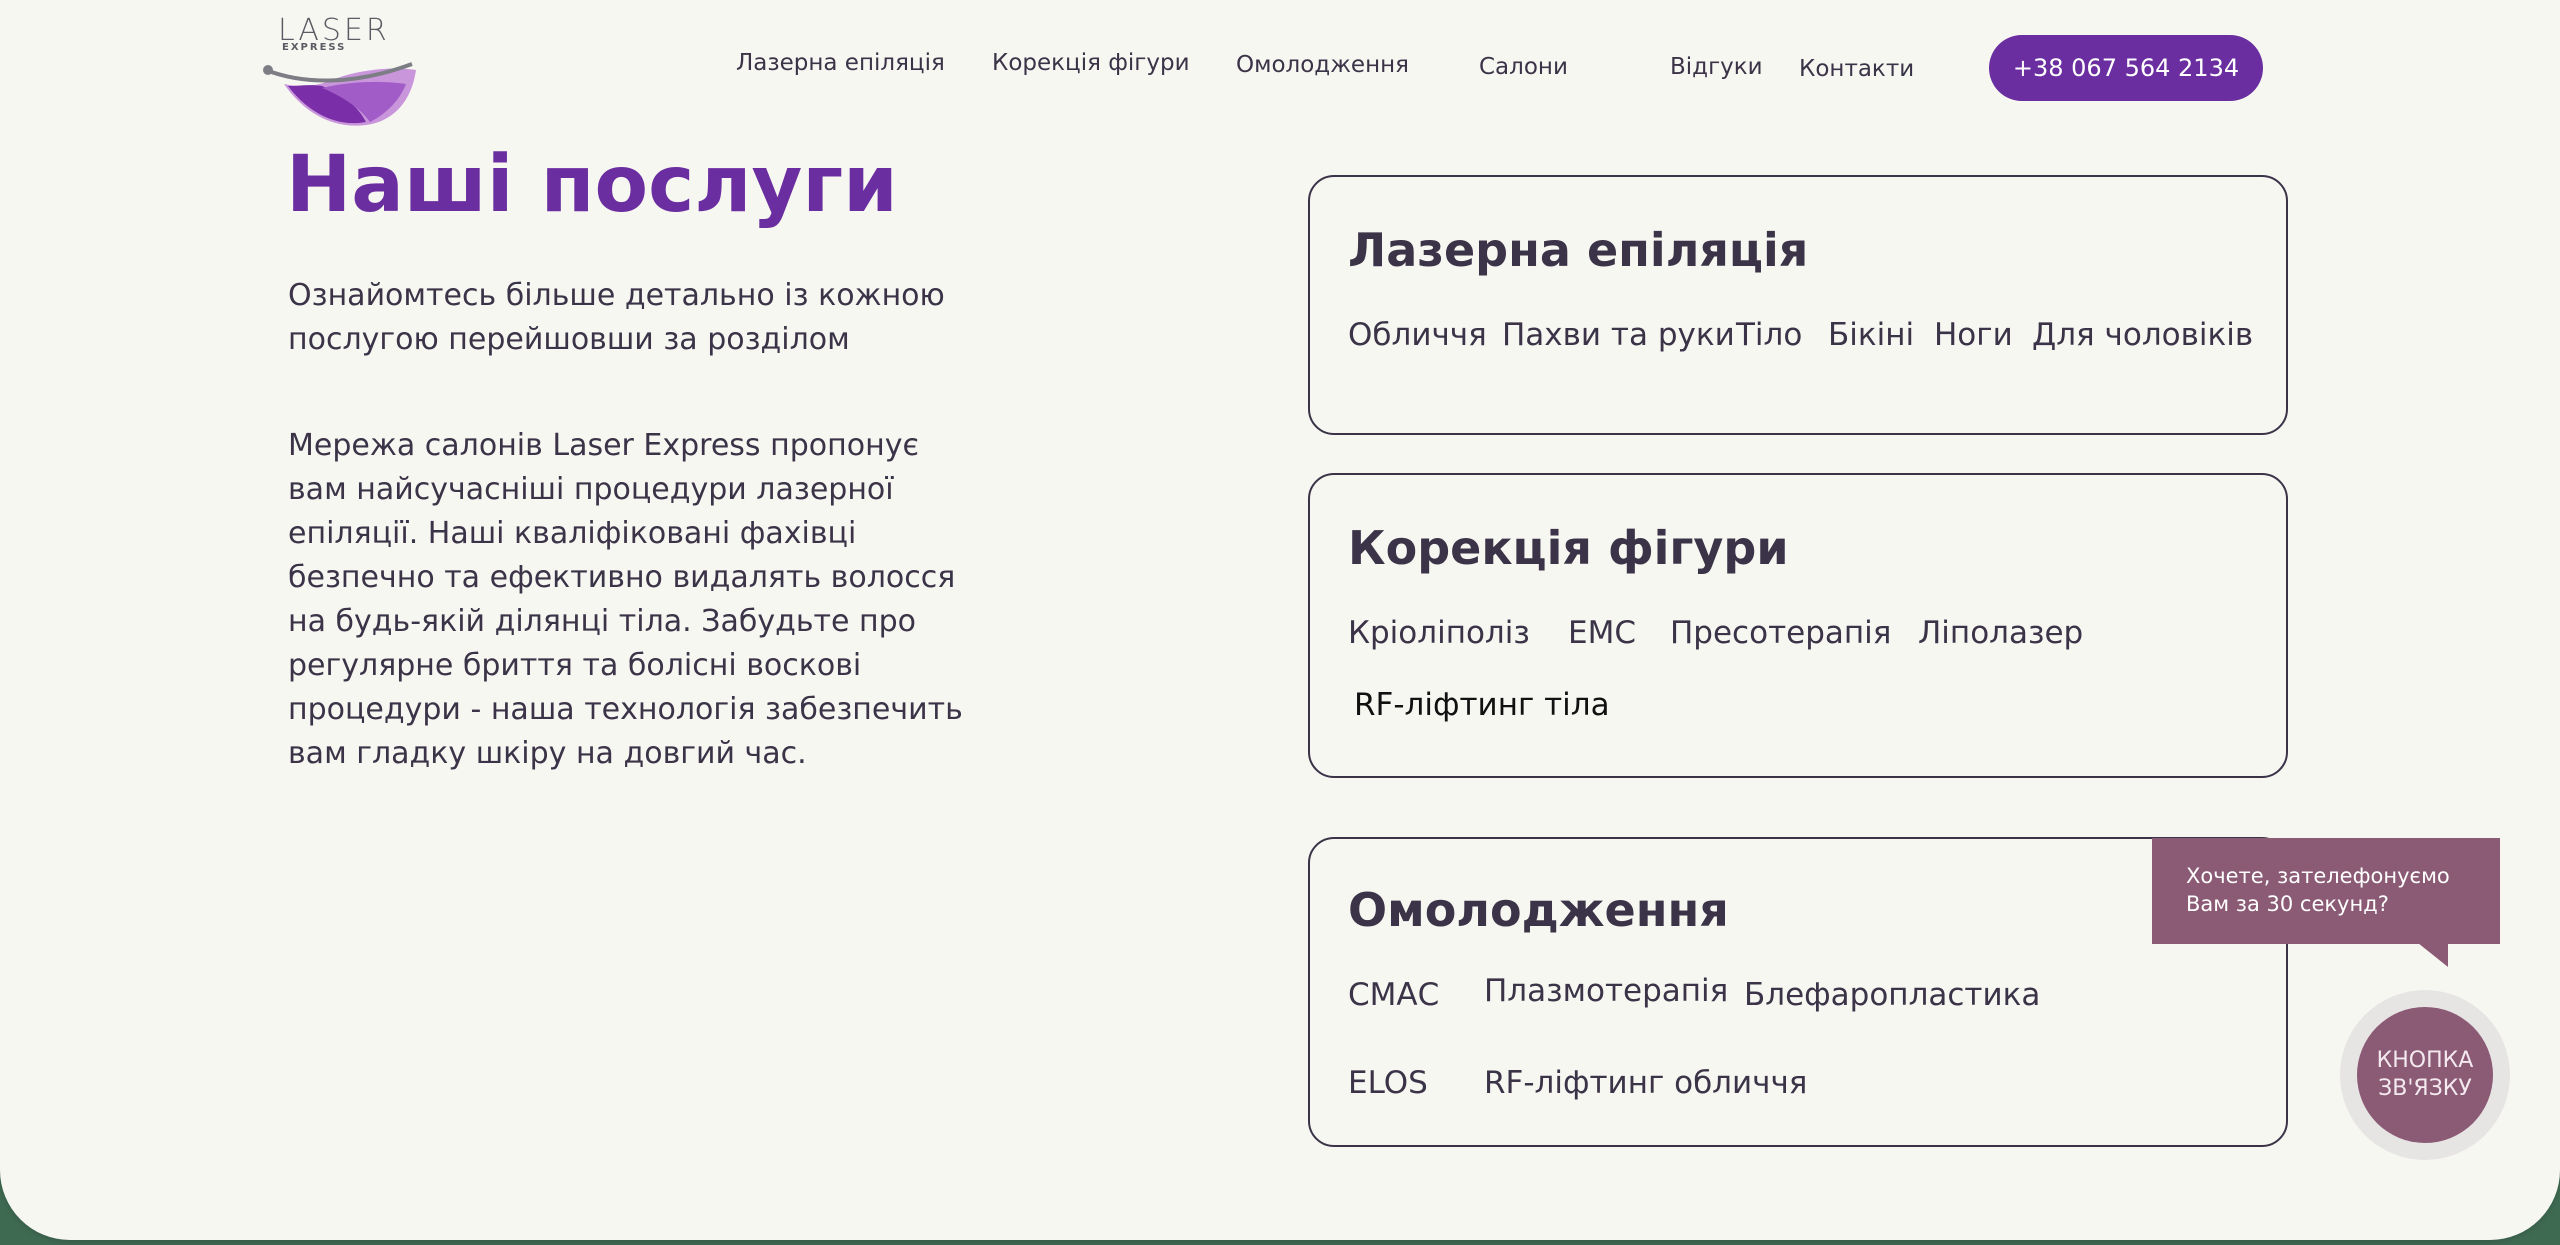 The height and width of the screenshot is (1245, 2560). I want to click on logo: LASER EXPRESS, so click(342, 71).